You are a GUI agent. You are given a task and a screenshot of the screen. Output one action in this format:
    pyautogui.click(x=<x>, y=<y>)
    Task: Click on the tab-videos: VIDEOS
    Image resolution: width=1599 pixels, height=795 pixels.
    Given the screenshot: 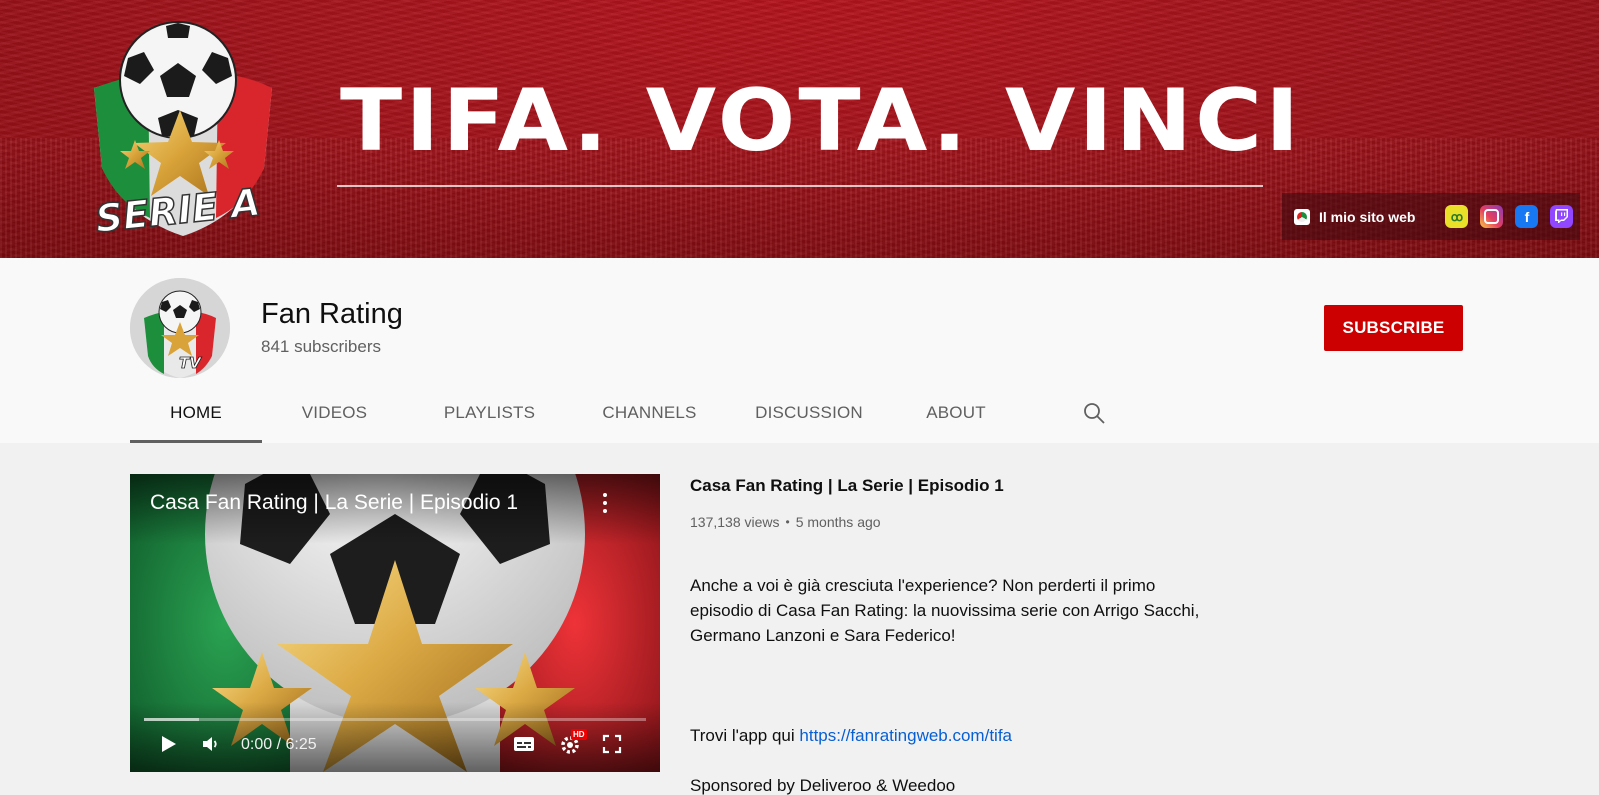 What is the action you would take?
    pyautogui.click(x=334, y=412)
    